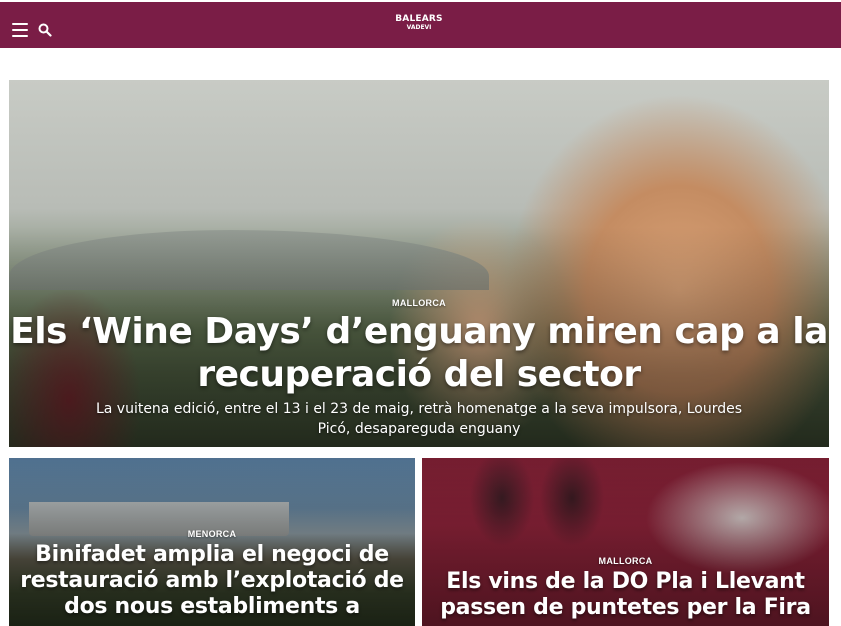 The image size is (841, 626). Describe the element at coordinates (212, 534) in the screenshot. I see `article-category-label: MENORCA` at that location.